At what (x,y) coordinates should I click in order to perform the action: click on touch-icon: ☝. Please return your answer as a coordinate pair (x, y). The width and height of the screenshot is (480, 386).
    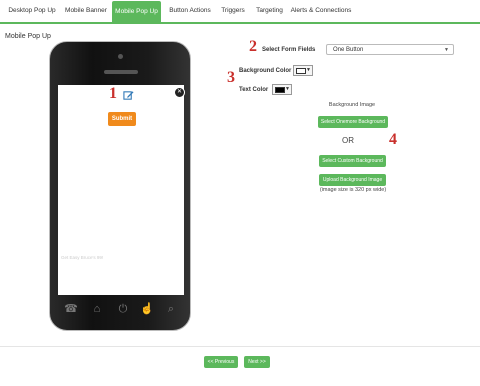
    Looking at the image, I should click on (147, 309).